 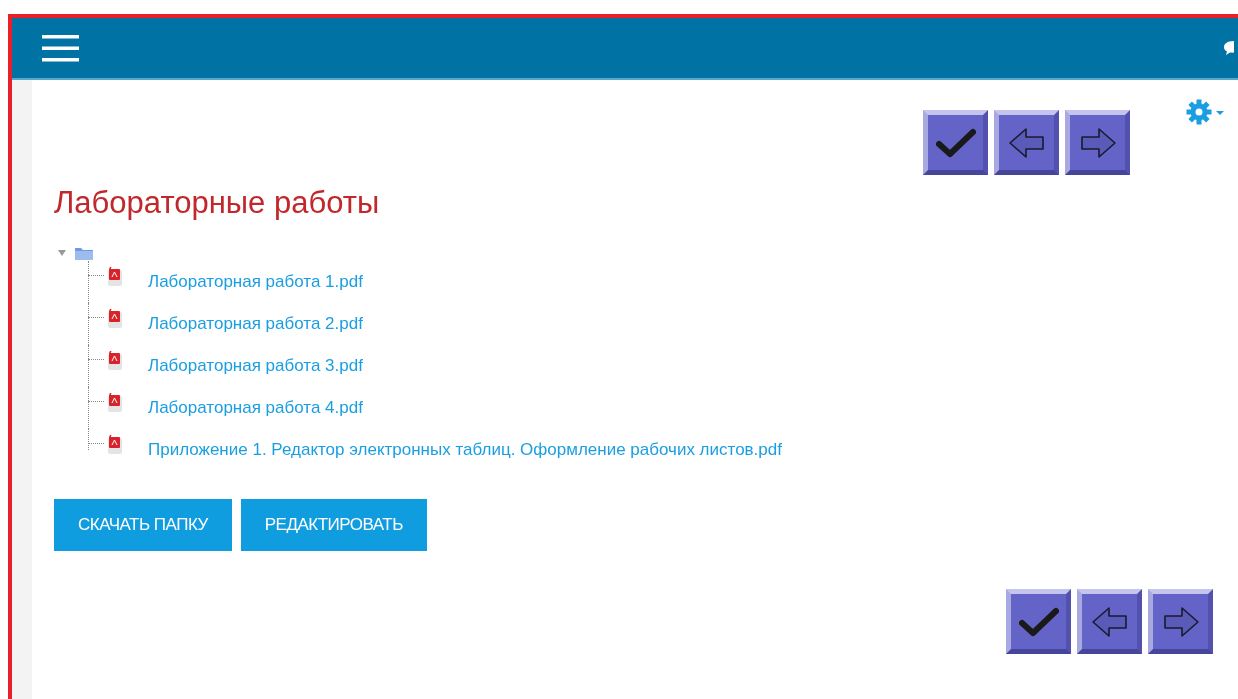 I want to click on file-link: Лабораторная работа 1.pdf, so click(x=255, y=282).